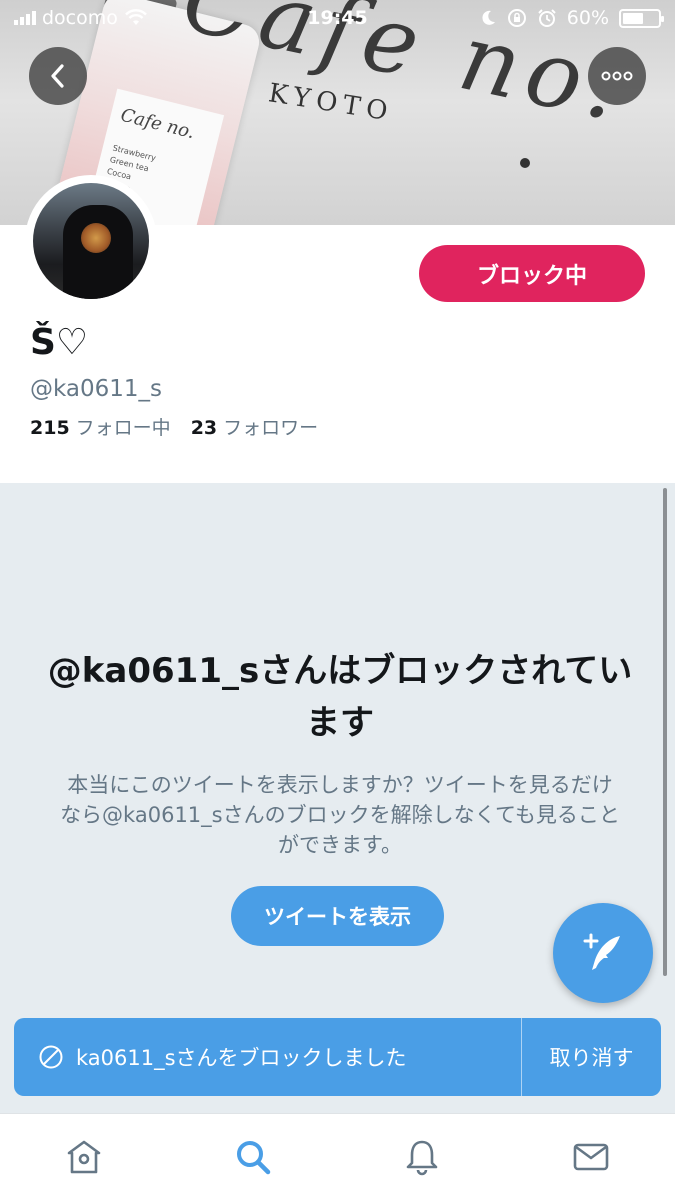  I want to click on show-tweets-button: ツイートを表示, so click(337, 916).